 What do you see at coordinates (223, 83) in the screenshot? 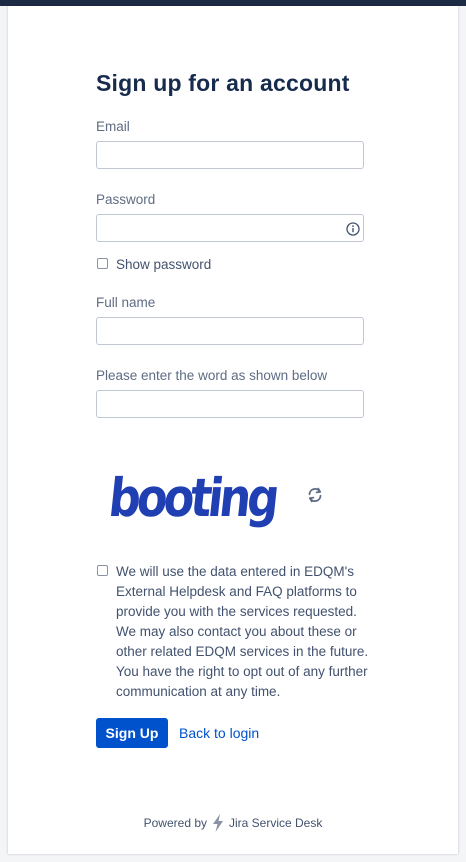
I see `page-title: Sign up for an account` at bounding box center [223, 83].